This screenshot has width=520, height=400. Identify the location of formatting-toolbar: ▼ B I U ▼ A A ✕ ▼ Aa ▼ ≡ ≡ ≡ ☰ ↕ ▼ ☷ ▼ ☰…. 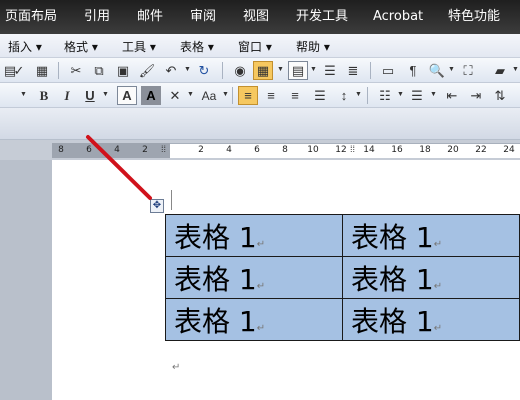
(260, 95).